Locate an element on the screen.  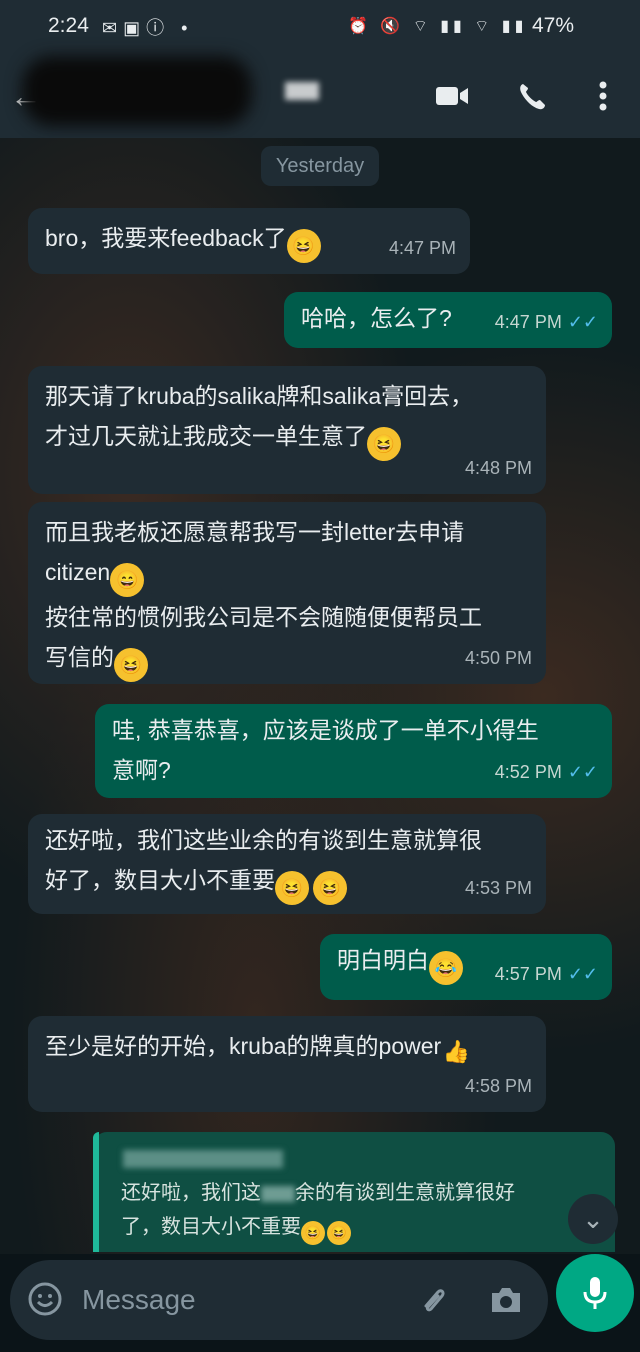
message-input-container is located at coordinates (279, 1300).